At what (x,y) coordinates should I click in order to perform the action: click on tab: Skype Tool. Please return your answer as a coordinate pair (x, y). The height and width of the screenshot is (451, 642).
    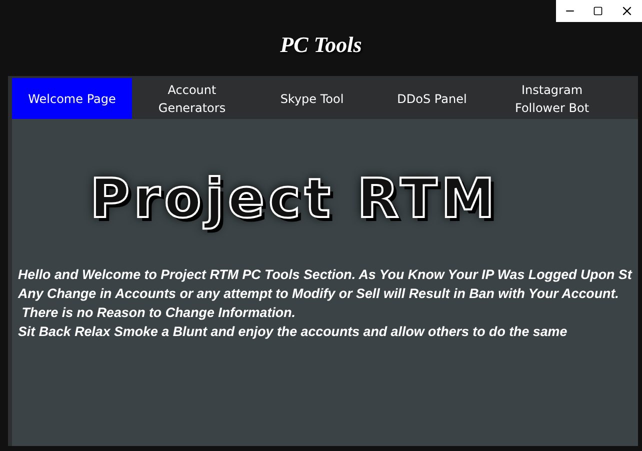
    Looking at the image, I should click on (312, 98).